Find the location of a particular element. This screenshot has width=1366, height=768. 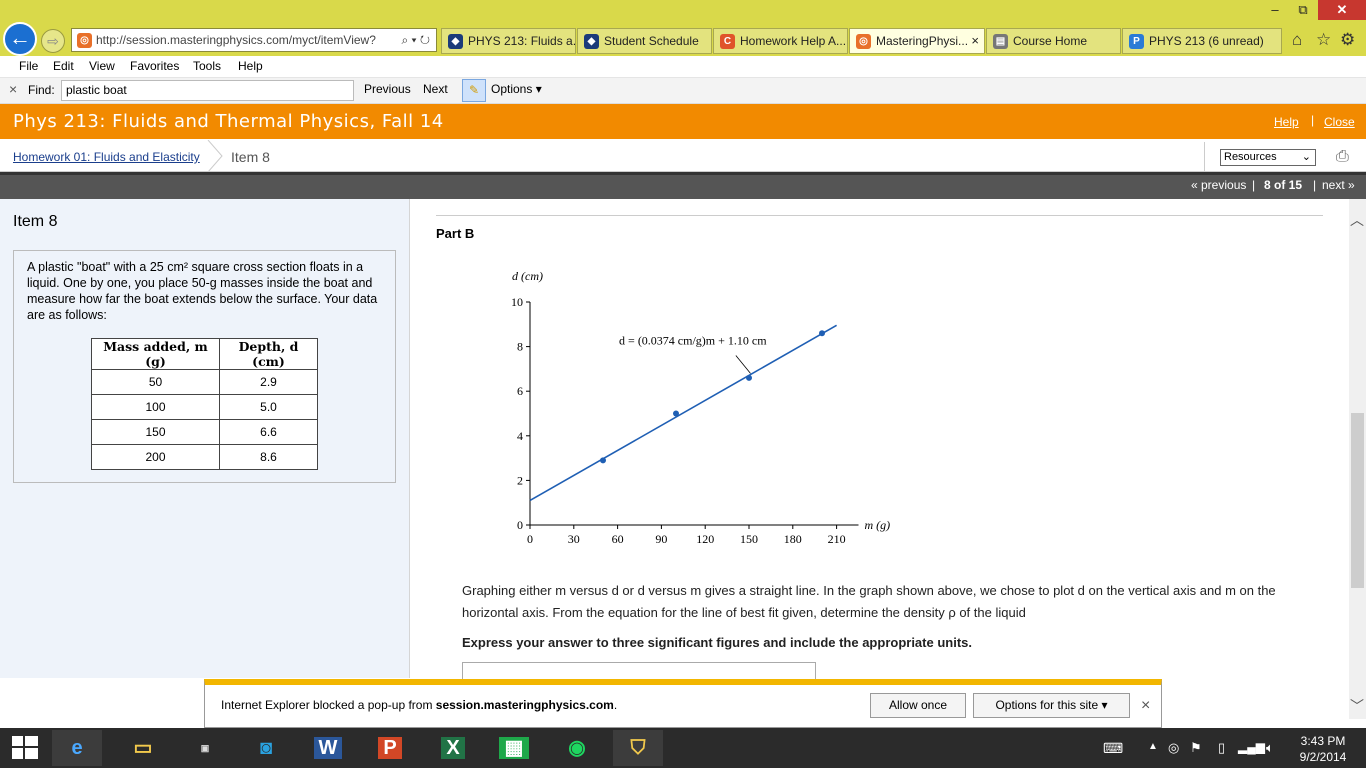

table-cell: 100 is located at coordinates (155, 407).